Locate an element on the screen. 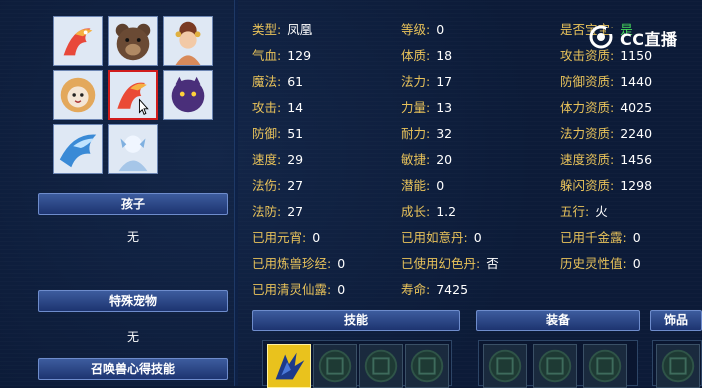  stat-speed: 速度: 29 is located at coordinates (278, 159).